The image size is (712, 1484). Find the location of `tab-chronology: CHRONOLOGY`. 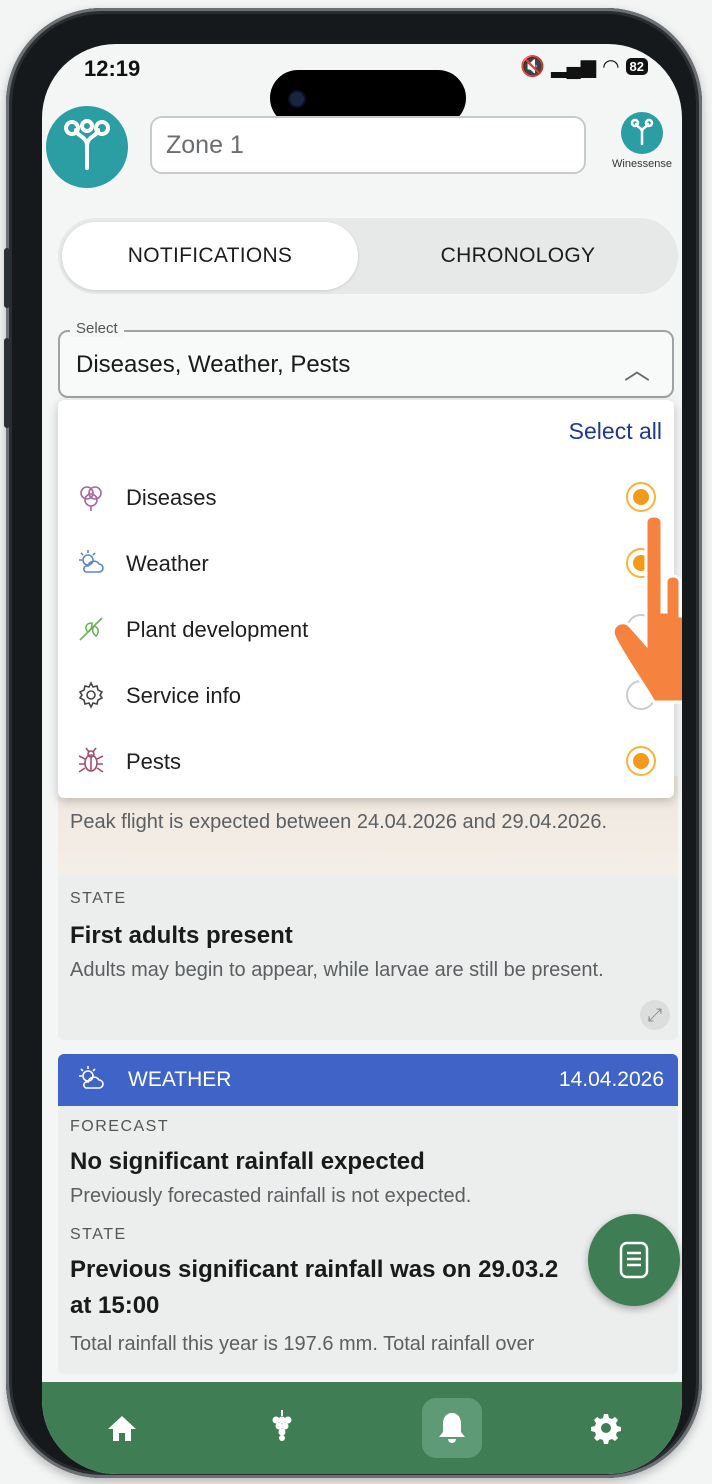

tab-chronology: CHRONOLOGY is located at coordinates (518, 256).